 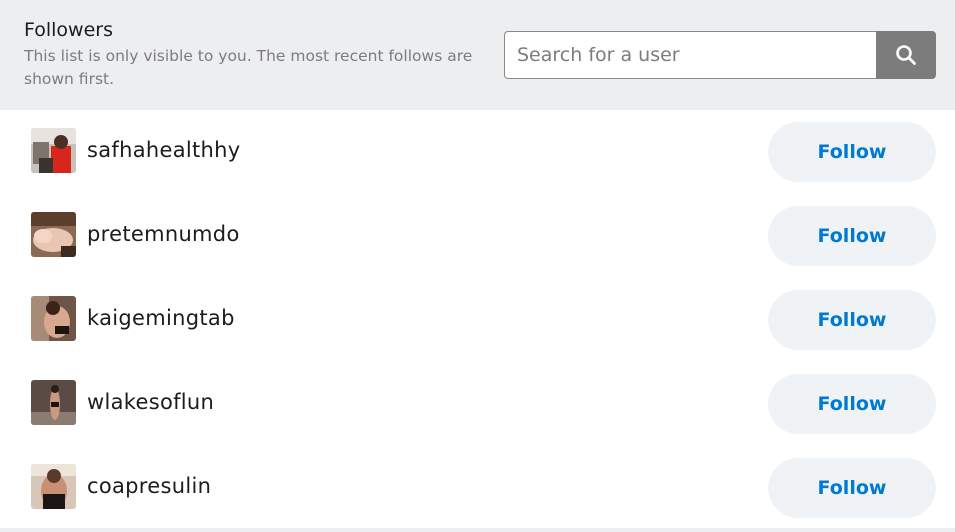 What do you see at coordinates (149, 486) in the screenshot?
I see `follower-username: coapresulin` at bounding box center [149, 486].